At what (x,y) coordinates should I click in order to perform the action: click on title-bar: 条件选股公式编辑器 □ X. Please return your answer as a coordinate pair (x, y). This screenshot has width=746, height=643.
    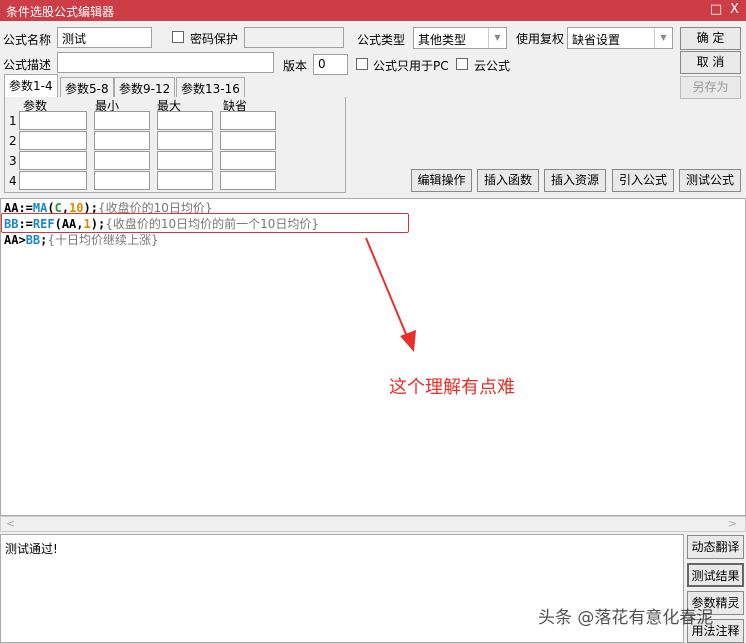
    Looking at the image, I should click on (373, 10).